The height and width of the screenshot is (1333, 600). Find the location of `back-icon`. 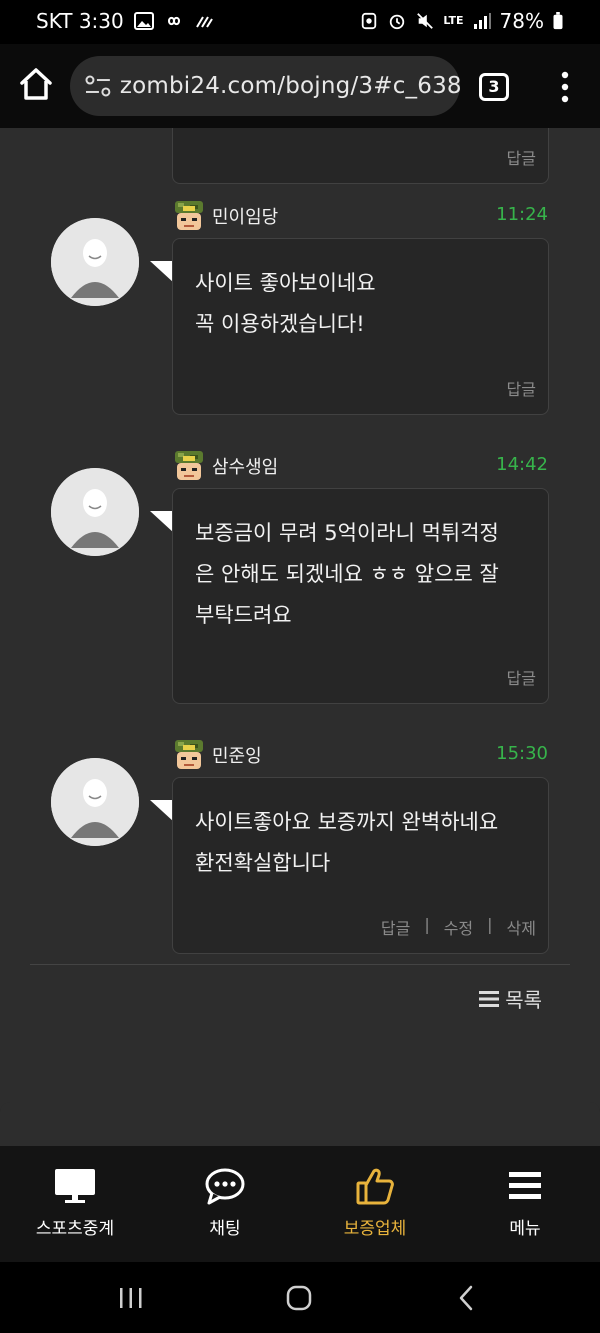

back-icon is located at coordinates (467, 1298).